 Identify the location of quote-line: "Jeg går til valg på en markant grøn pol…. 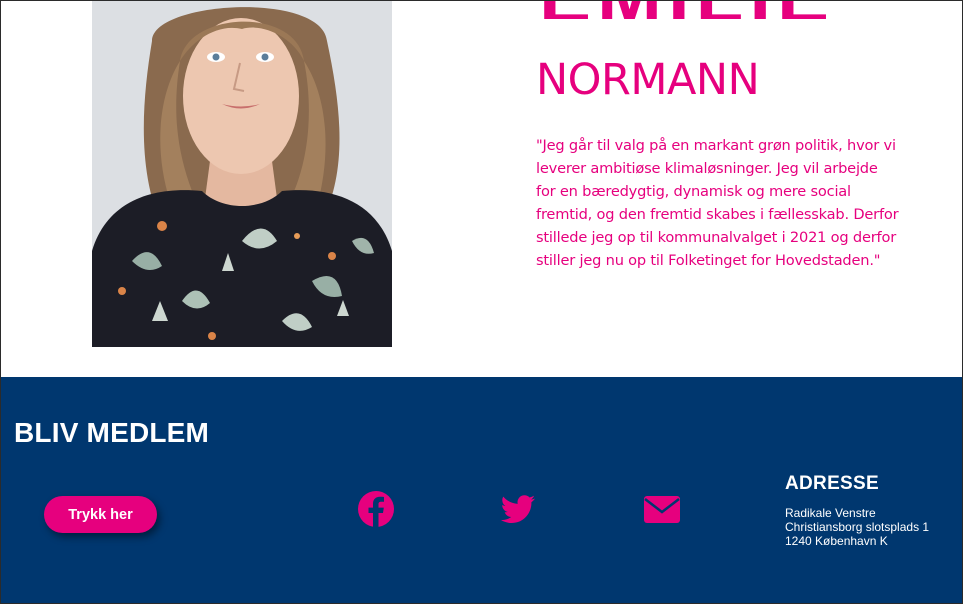
(716, 145).